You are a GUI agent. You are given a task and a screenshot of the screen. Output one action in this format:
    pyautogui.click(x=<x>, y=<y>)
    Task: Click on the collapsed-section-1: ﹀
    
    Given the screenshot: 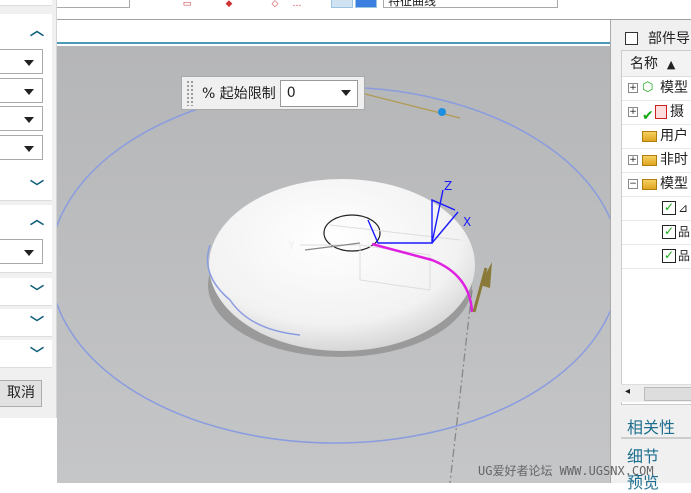 What is the action you would take?
    pyautogui.click(x=26, y=187)
    